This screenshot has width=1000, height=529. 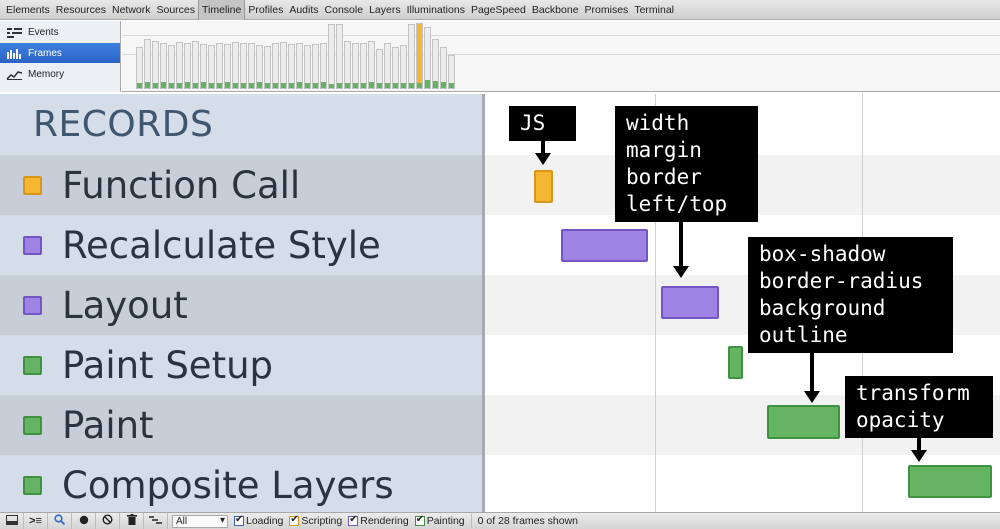 I want to click on tab-illuminations: Illuminations, so click(x=436, y=10).